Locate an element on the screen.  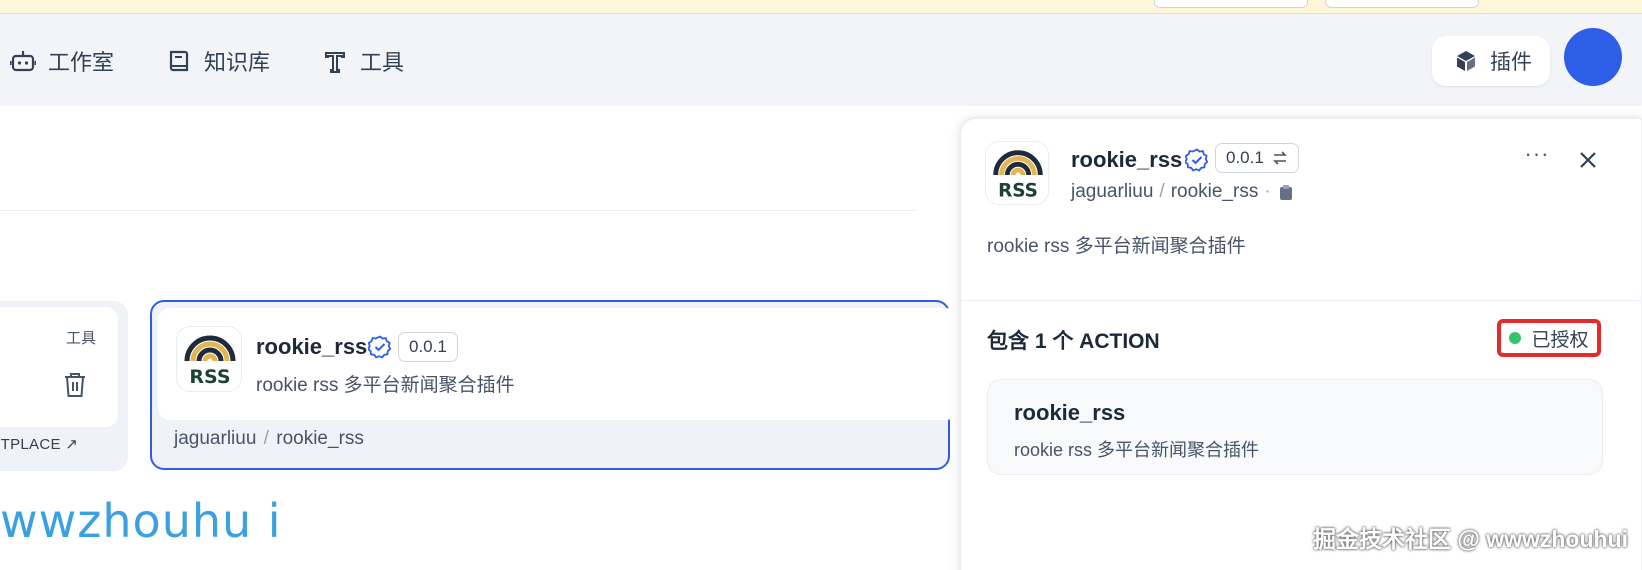
clipboard-icon is located at coordinates (1285, 192).